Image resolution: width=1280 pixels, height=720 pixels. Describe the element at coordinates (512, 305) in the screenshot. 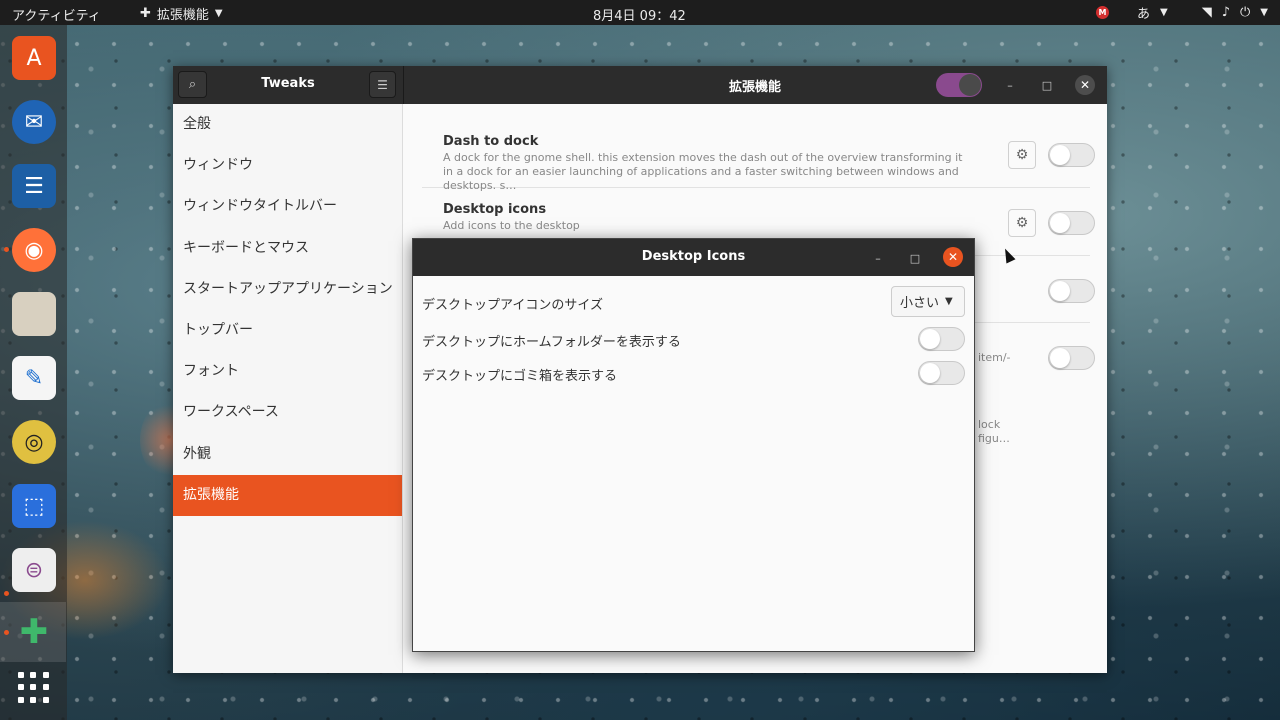

I see `icon-size-label: デスクトップアイコンのサイズ` at that location.